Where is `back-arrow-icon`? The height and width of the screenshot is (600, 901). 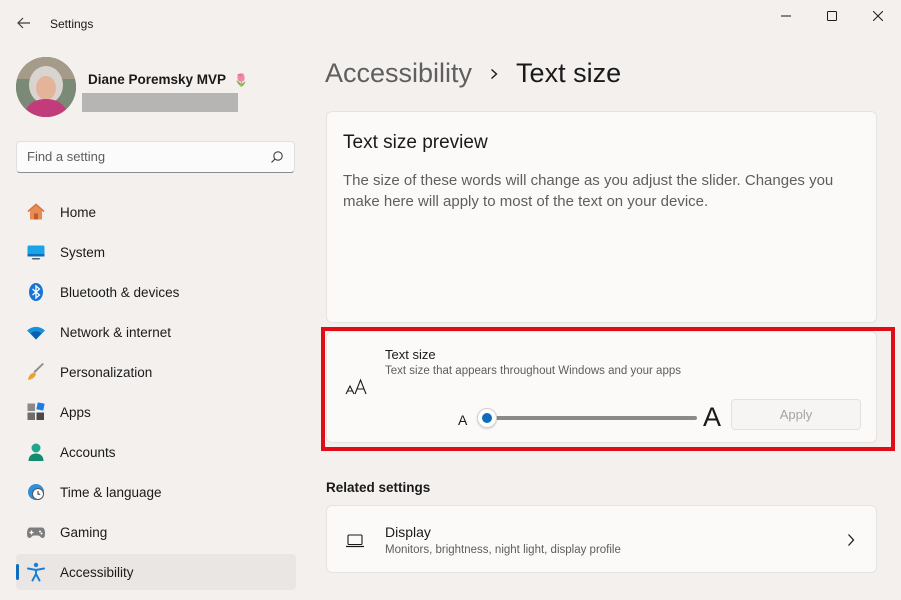 back-arrow-icon is located at coordinates (23, 23).